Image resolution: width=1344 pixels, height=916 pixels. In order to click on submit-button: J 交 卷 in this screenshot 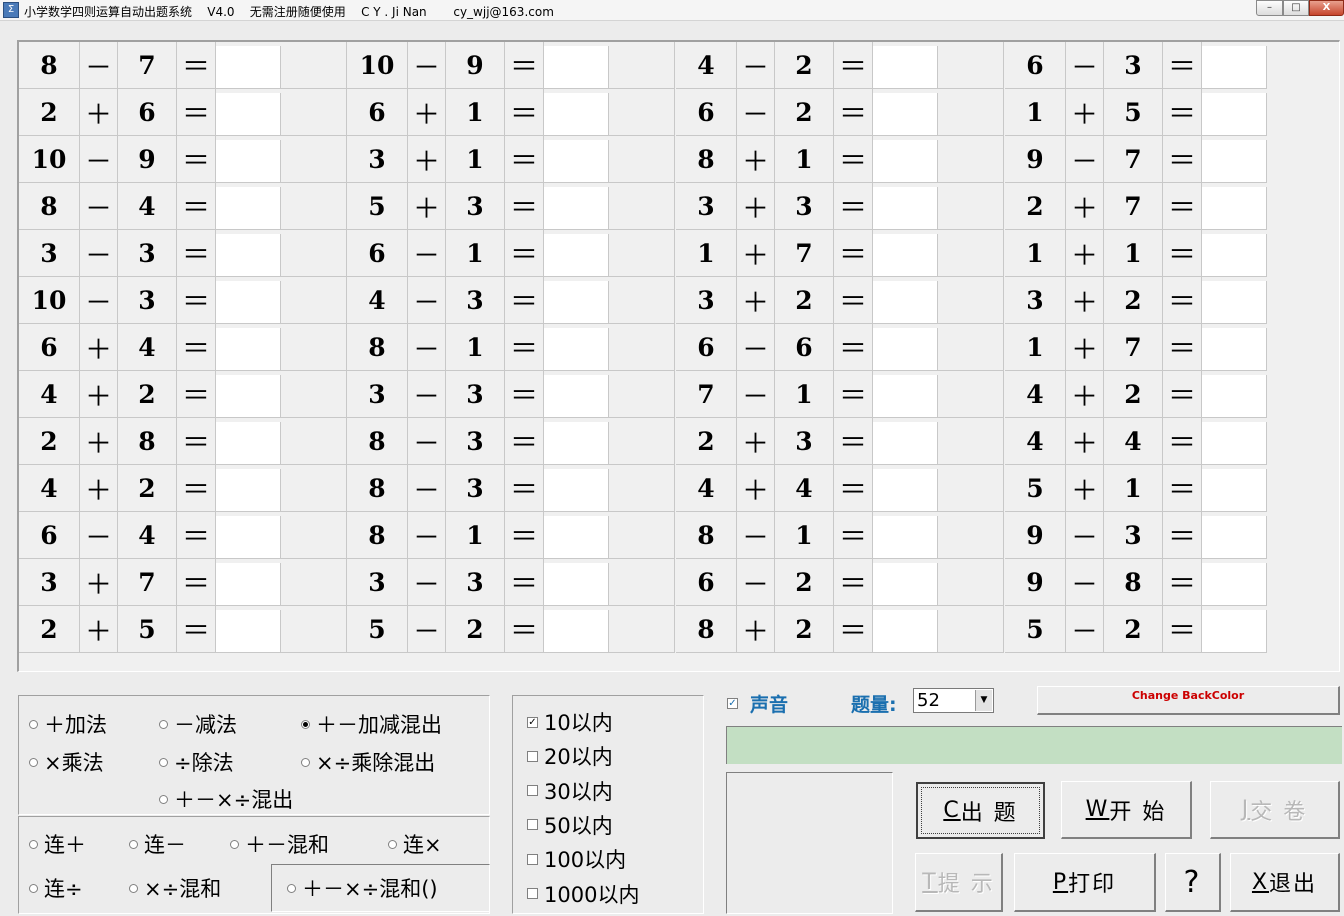, I will do `click(1275, 810)`.